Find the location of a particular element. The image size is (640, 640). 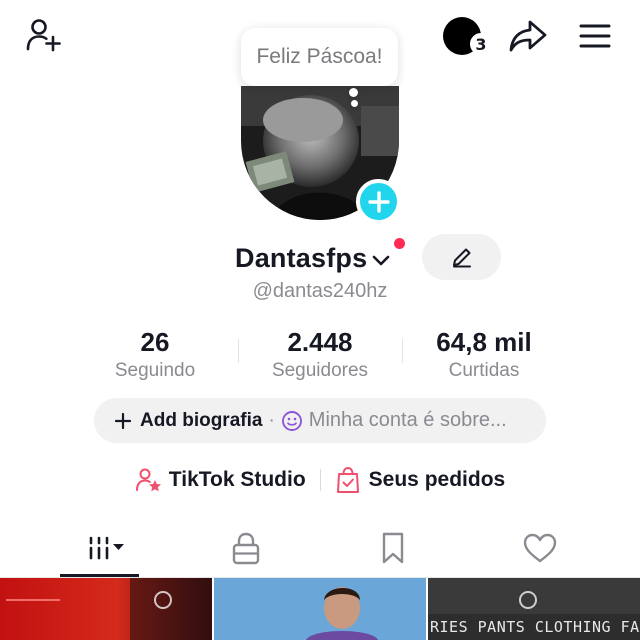

stat-likes: 64,8 mil Curtidas is located at coordinates (484, 355).